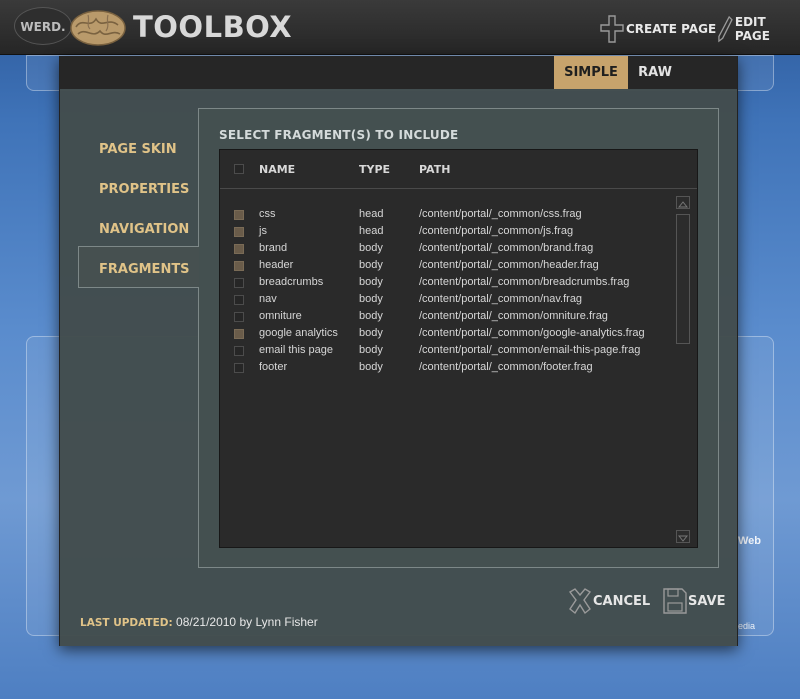  What do you see at coordinates (268, 299) in the screenshot?
I see `fragment-name: nav` at bounding box center [268, 299].